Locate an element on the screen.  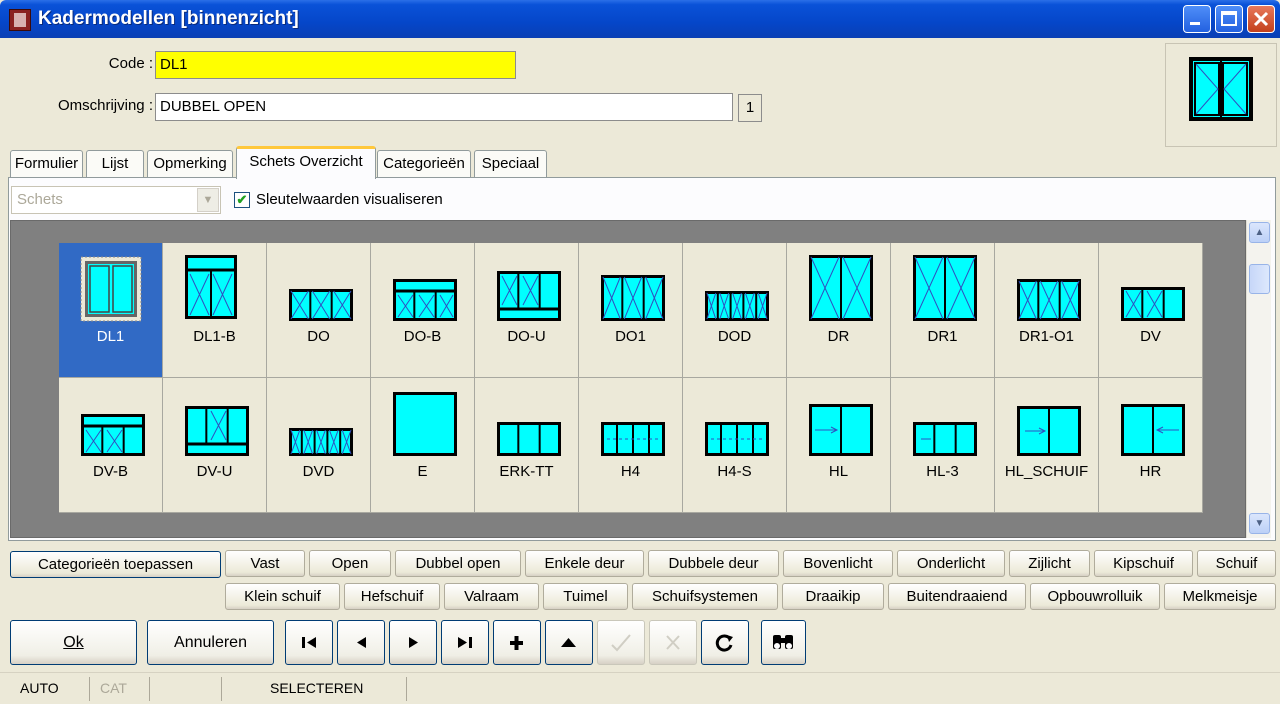
category-tuimel-button: Tuimel is located at coordinates (585, 596).